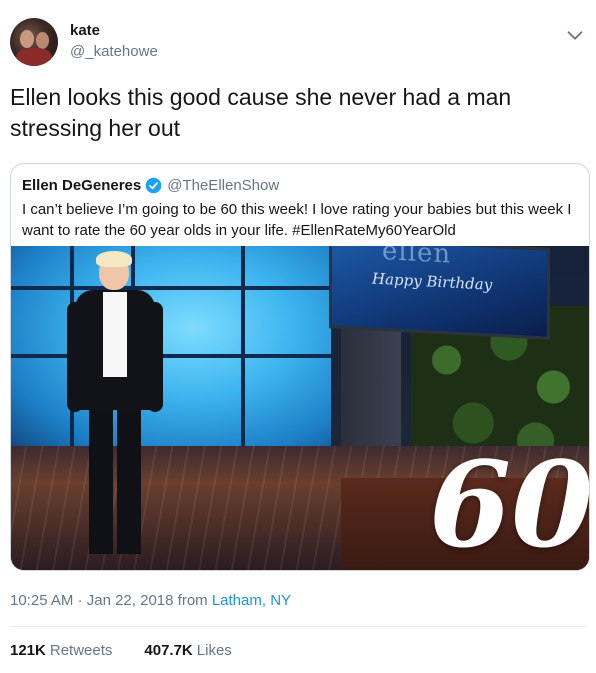 The image size is (596, 673). I want to click on studio-monitor: ellen Happy Birthday, so click(439, 293).